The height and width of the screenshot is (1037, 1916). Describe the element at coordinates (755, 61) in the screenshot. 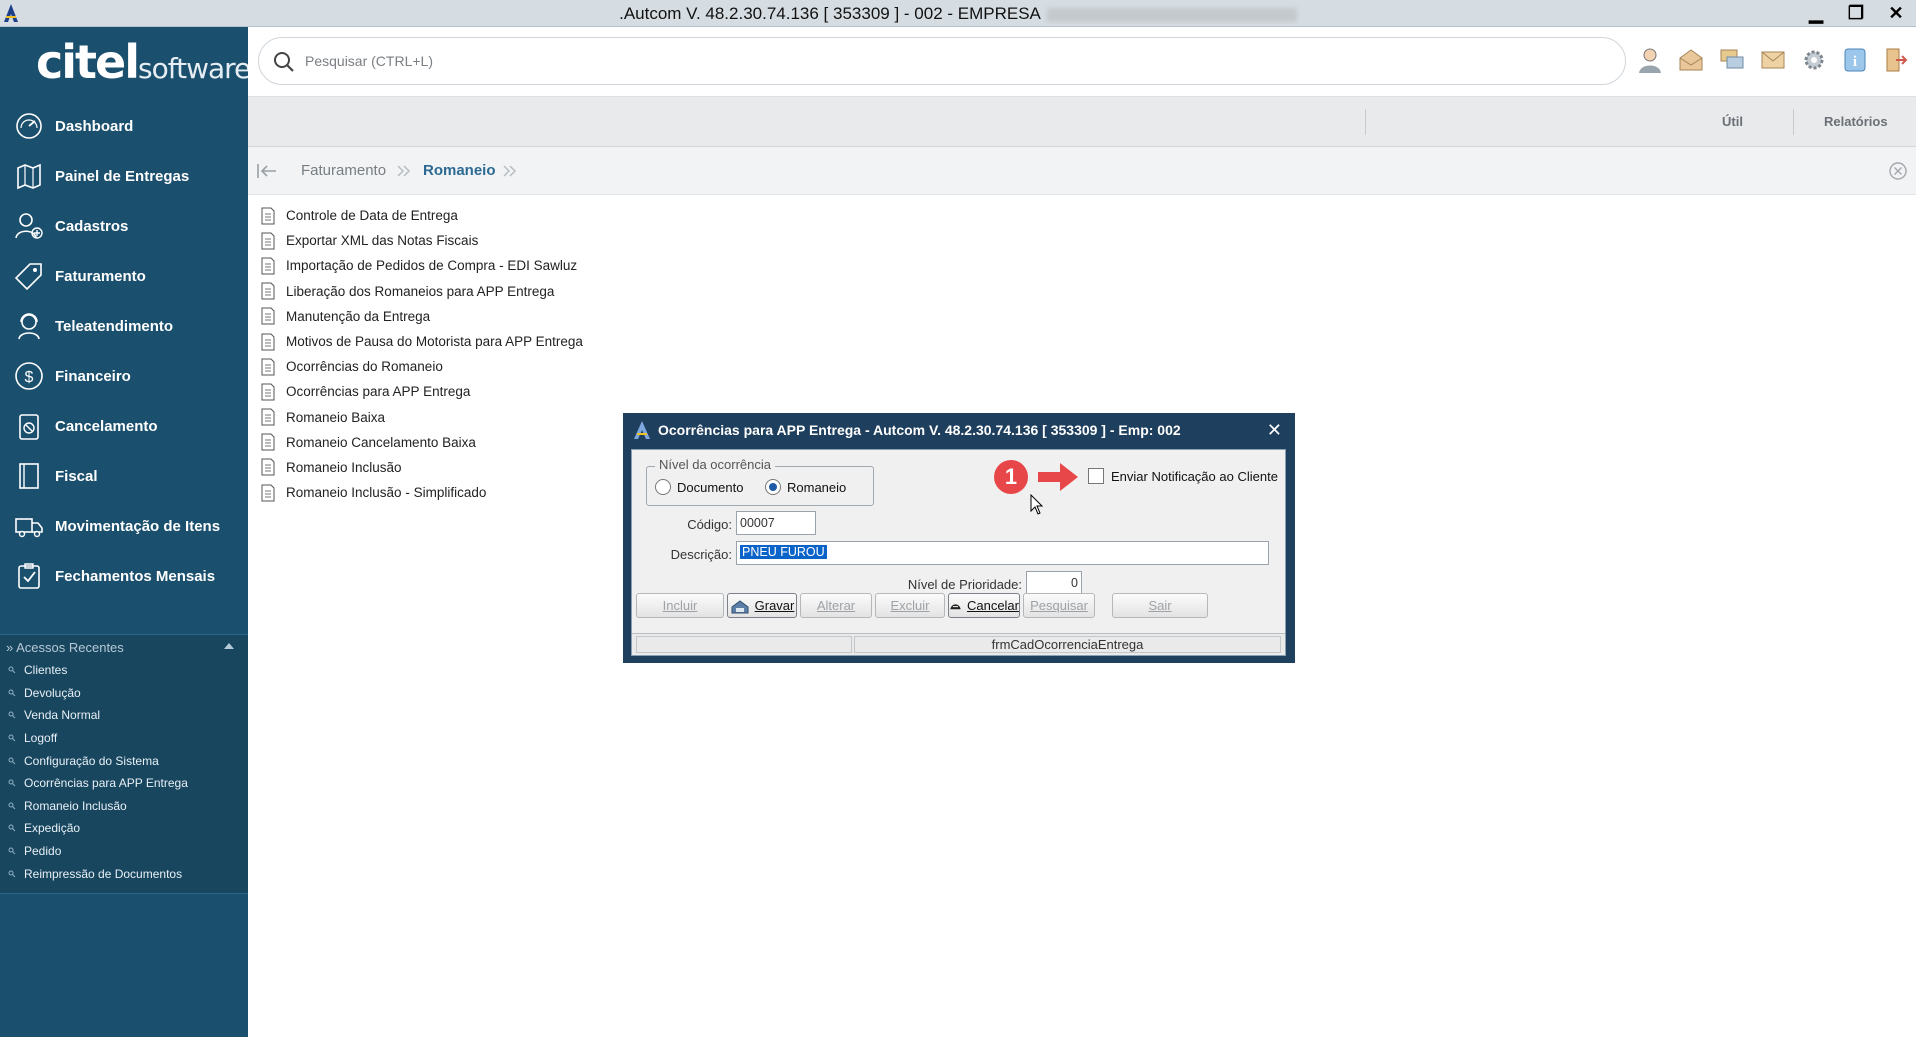

I see `search-input` at that location.